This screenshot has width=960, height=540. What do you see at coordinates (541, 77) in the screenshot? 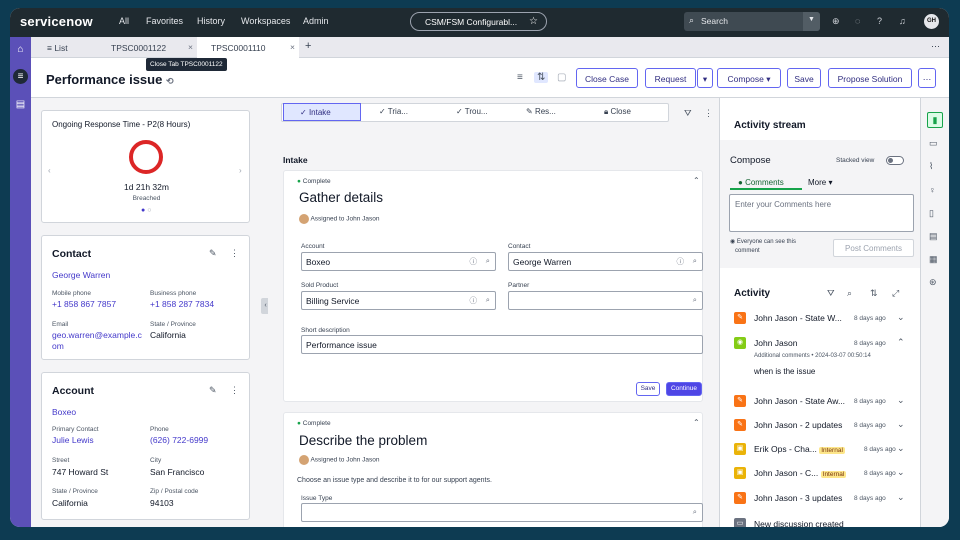
I see `flow-icon: ⇅` at bounding box center [541, 77].